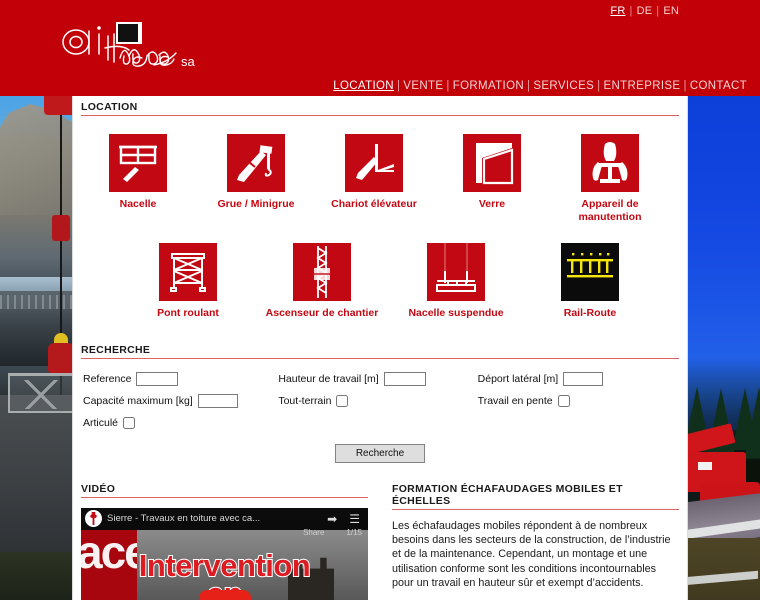  What do you see at coordinates (342, 400) in the screenshot?
I see `search-checkbox-tout-terrain` at bounding box center [342, 400].